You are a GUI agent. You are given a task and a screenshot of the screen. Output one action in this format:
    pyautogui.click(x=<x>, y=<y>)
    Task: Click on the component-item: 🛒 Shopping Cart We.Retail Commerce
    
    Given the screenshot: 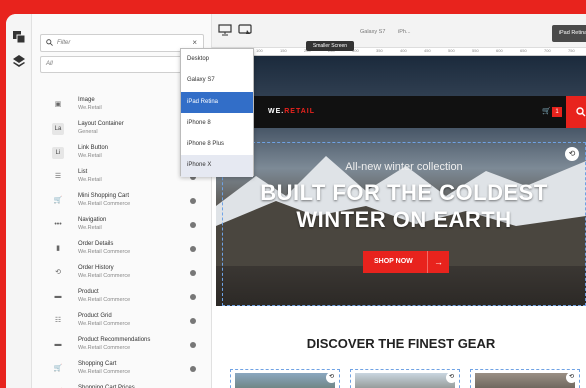 What is the action you would take?
    pyautogui.click(x=122, y=370)
    